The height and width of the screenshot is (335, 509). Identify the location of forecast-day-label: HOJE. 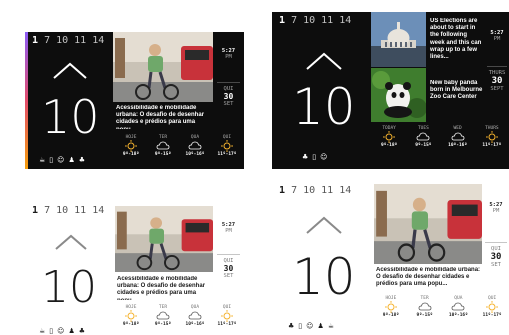
(391, 298).